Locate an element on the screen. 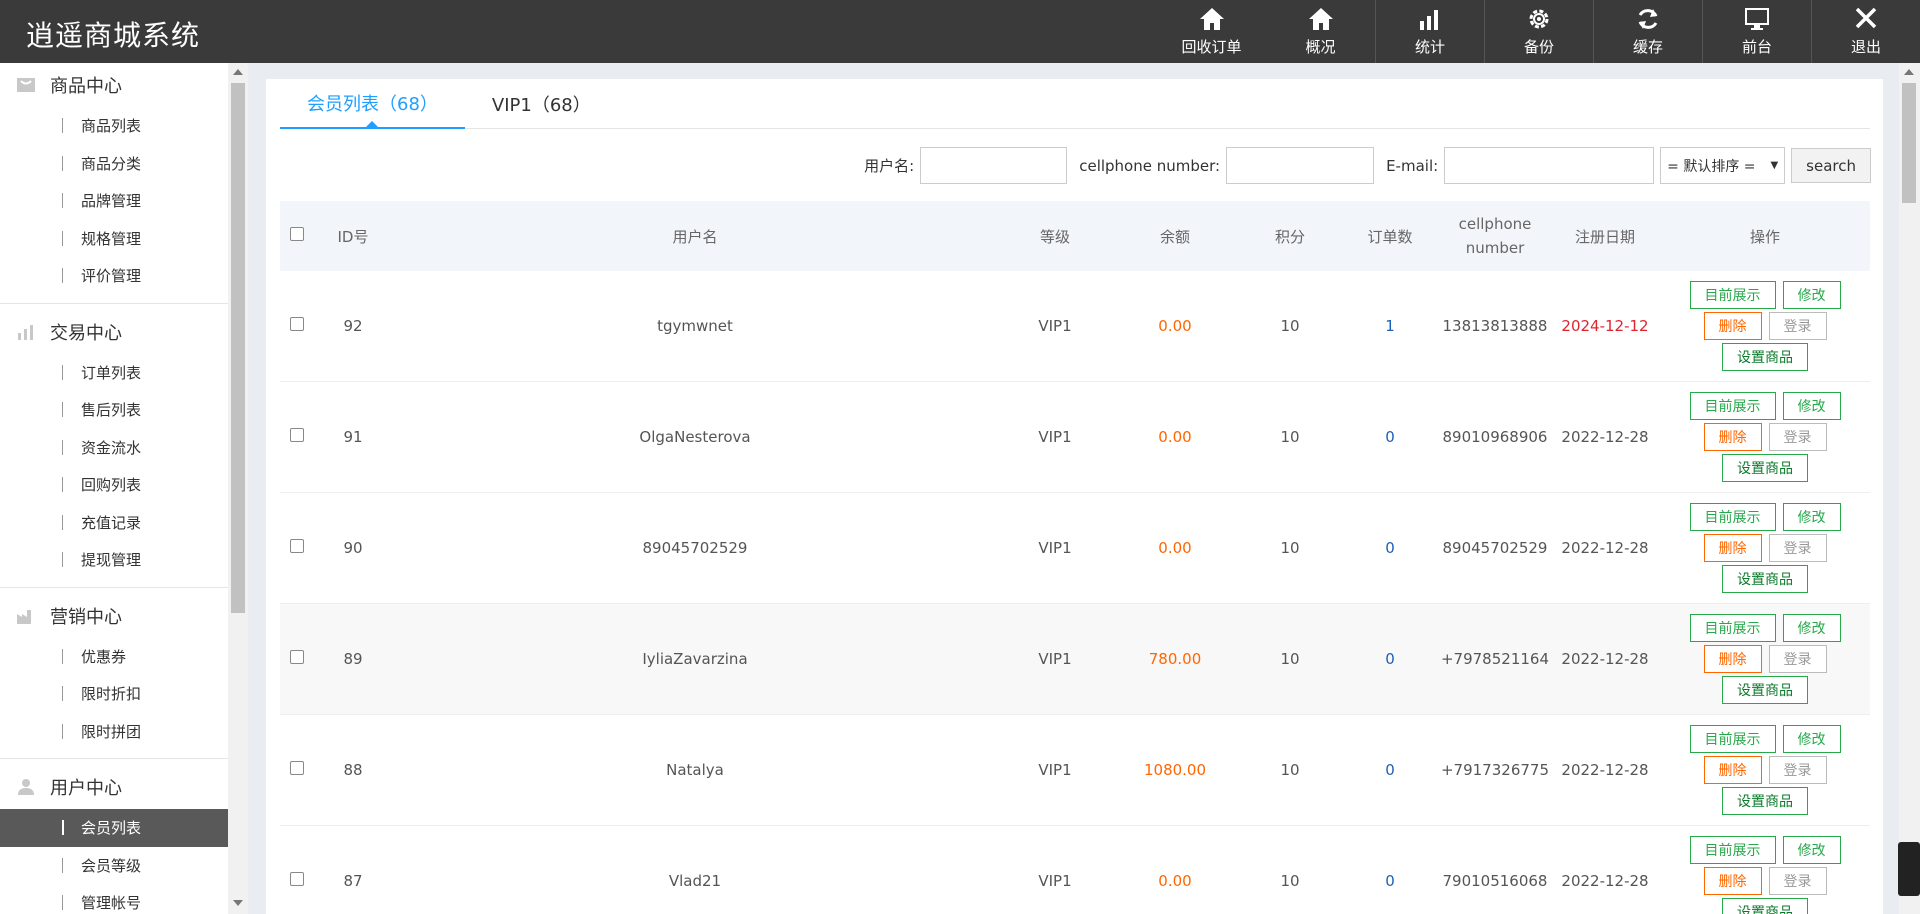  search-button: search is located at coordinates (1831, 165).